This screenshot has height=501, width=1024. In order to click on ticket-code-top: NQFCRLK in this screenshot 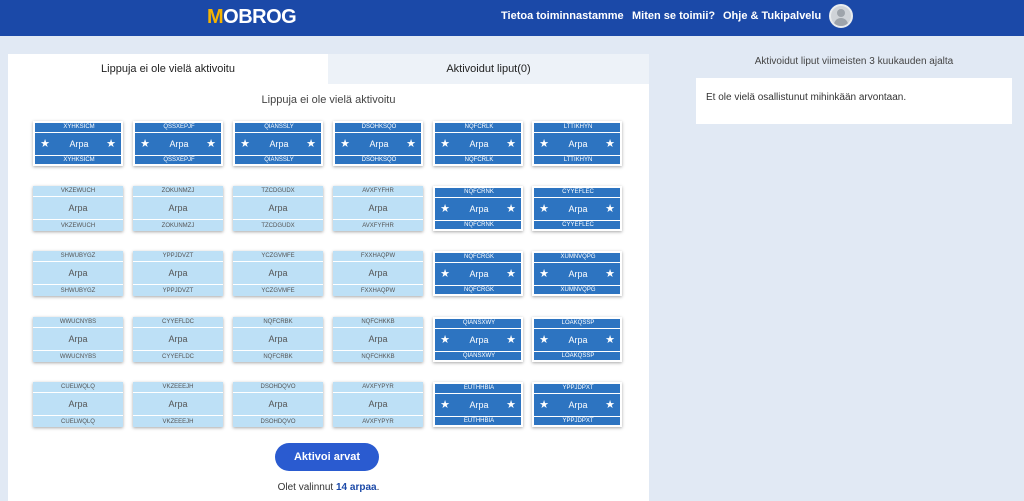, I will do `click(479, 127)`.